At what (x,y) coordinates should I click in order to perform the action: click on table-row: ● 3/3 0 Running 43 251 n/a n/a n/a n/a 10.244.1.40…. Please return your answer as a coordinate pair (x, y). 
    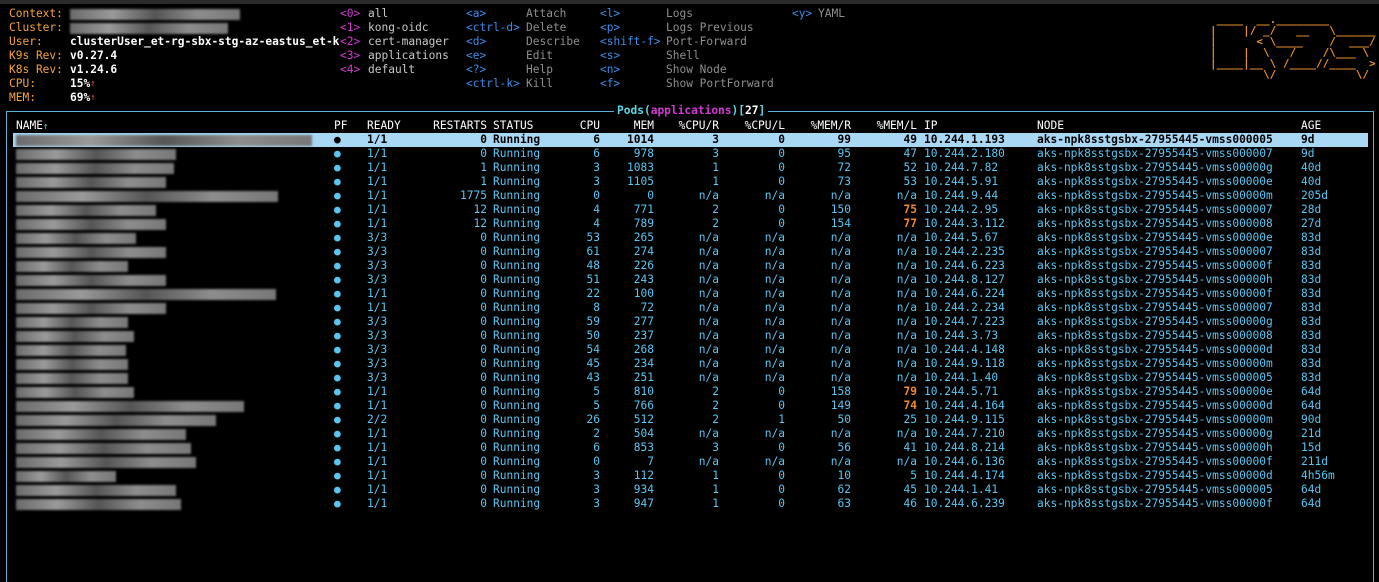
    Looking at the image, I should click on (689, 378).